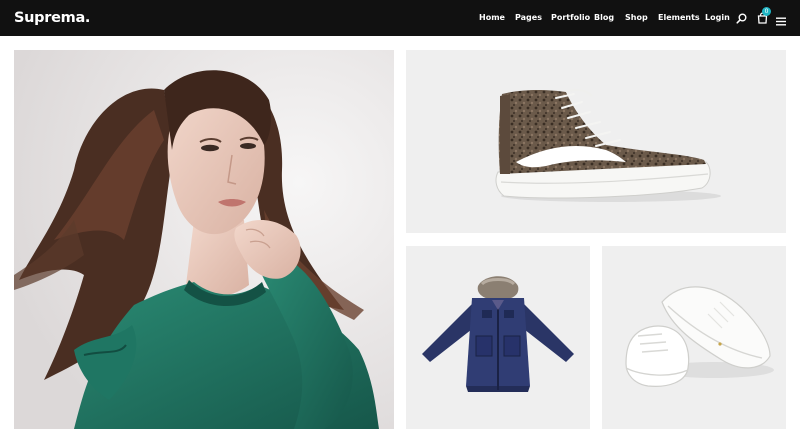 The image size is (800, 444). I want to click on product-tile-white-sneakers, so click(694, 337).